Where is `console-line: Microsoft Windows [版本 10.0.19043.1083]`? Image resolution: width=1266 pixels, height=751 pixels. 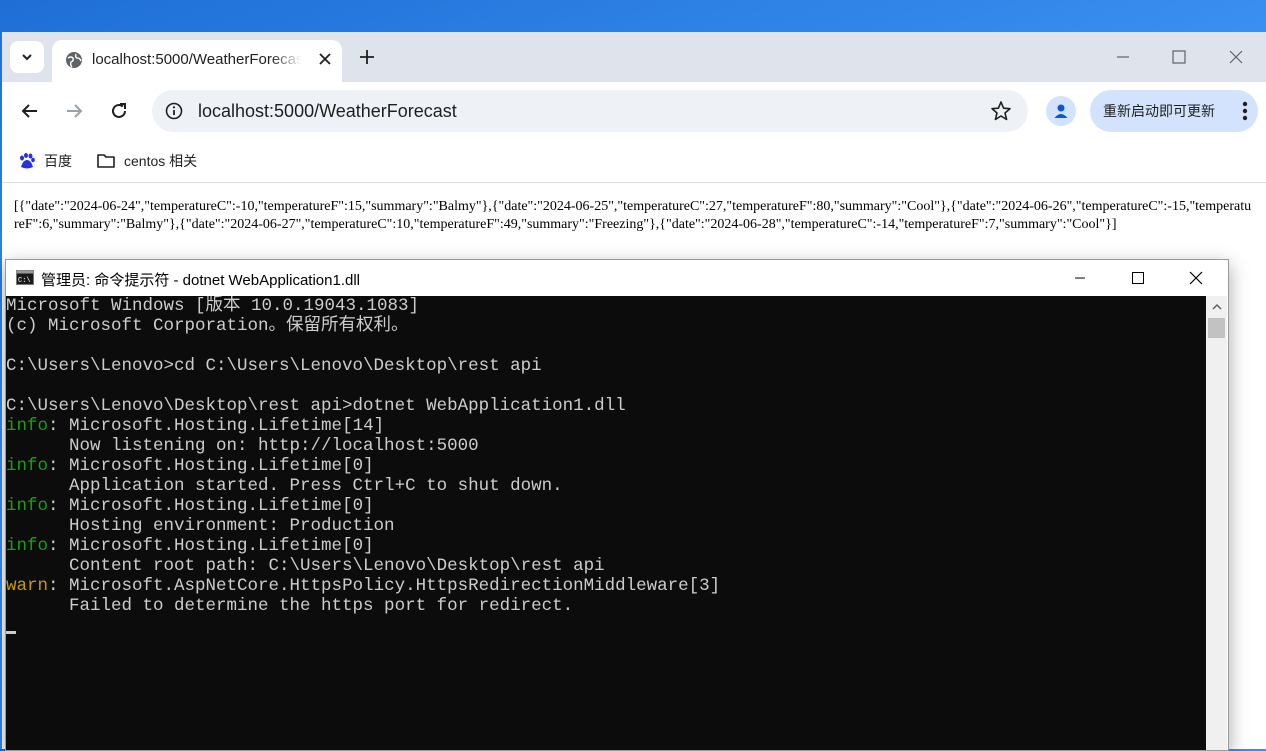 console-line: Microsoft Windows [版本 10.0.19043.1083] is located at coordinates (213, 306).